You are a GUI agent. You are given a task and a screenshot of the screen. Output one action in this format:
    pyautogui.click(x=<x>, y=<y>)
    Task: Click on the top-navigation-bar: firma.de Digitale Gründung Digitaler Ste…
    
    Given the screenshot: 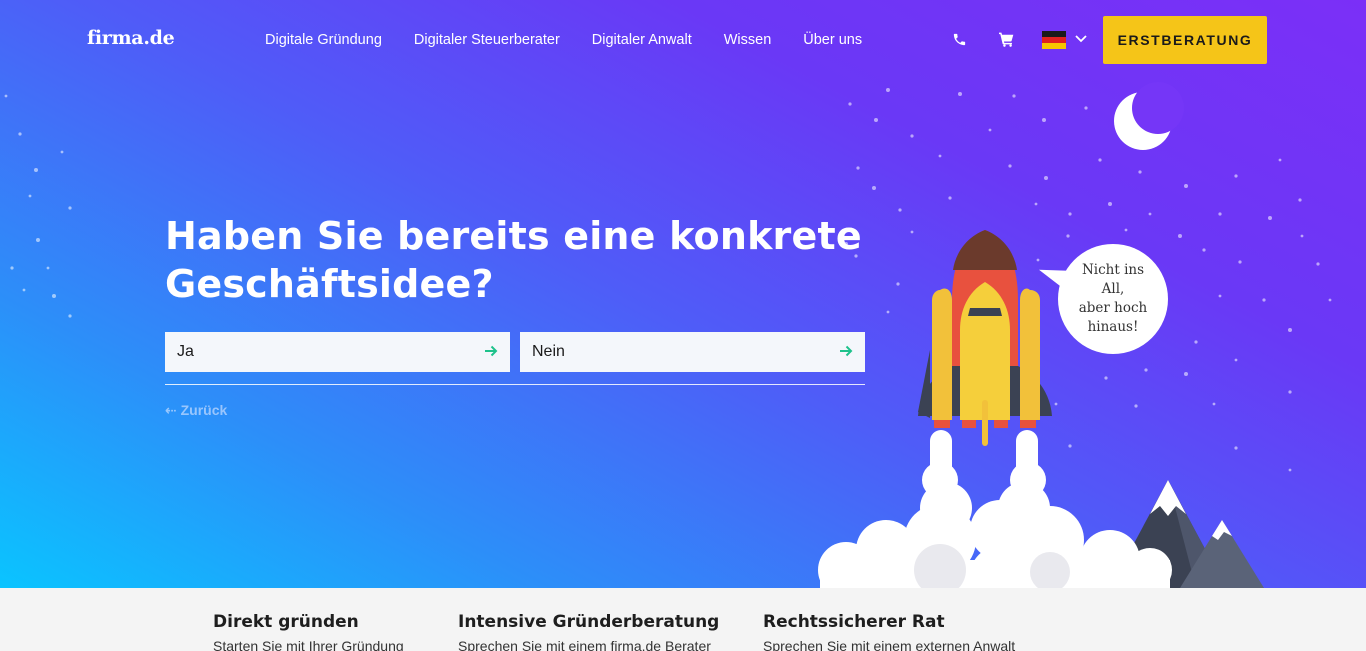 What is the action you would take?
    pyautogui.click(x=683, y=40)
    